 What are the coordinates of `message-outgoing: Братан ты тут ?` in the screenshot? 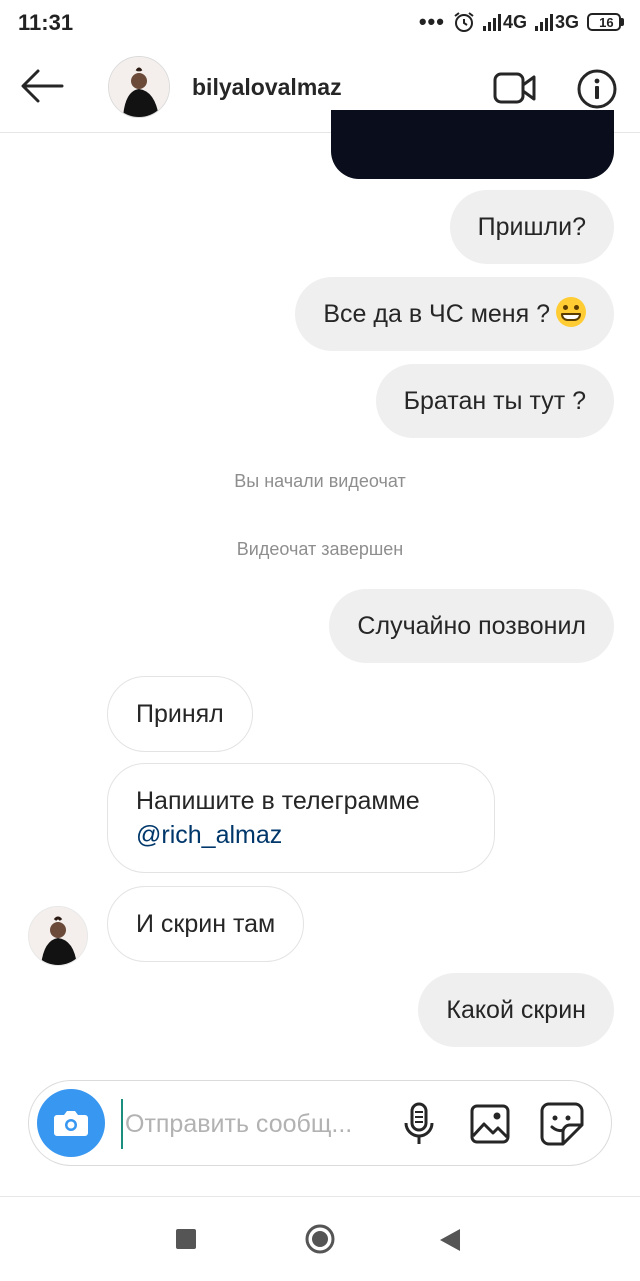 It's located at (494, 401).